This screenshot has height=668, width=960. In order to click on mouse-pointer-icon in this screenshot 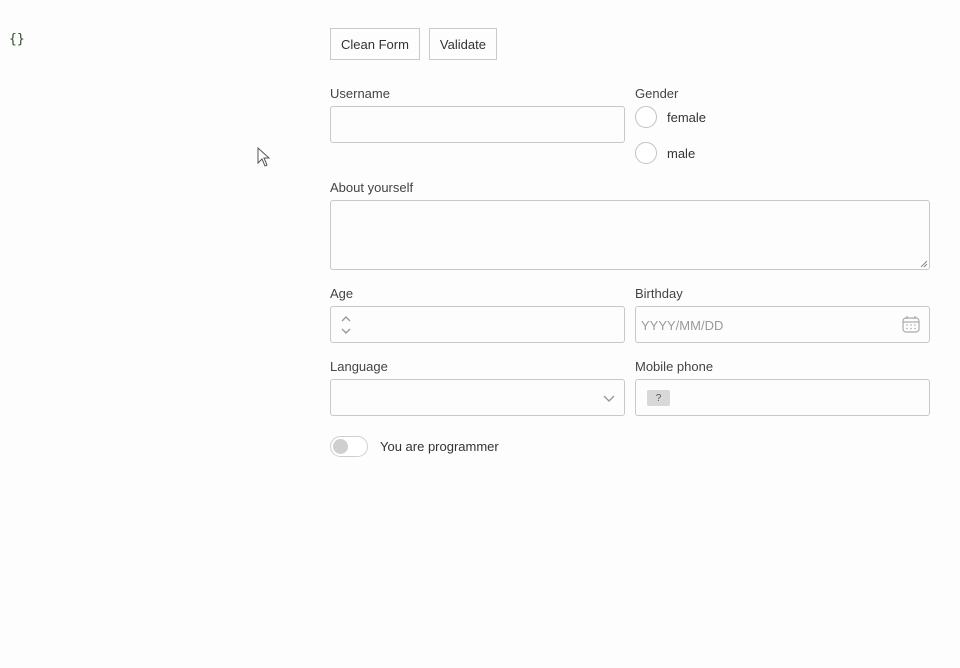, I will do `click(264, 157)`.